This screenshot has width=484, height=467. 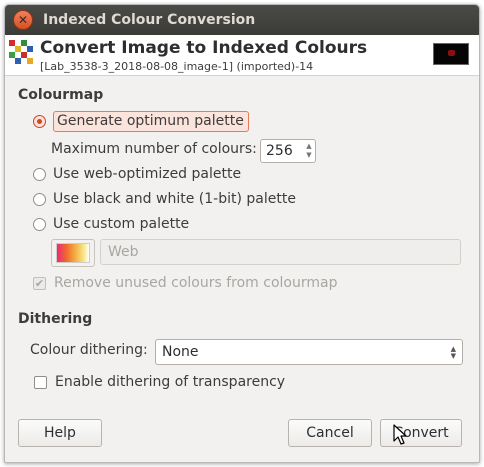 I want to click on remove-unused-row: ✔ Remove unused colours from colourmap, so click(x=185, y=283).